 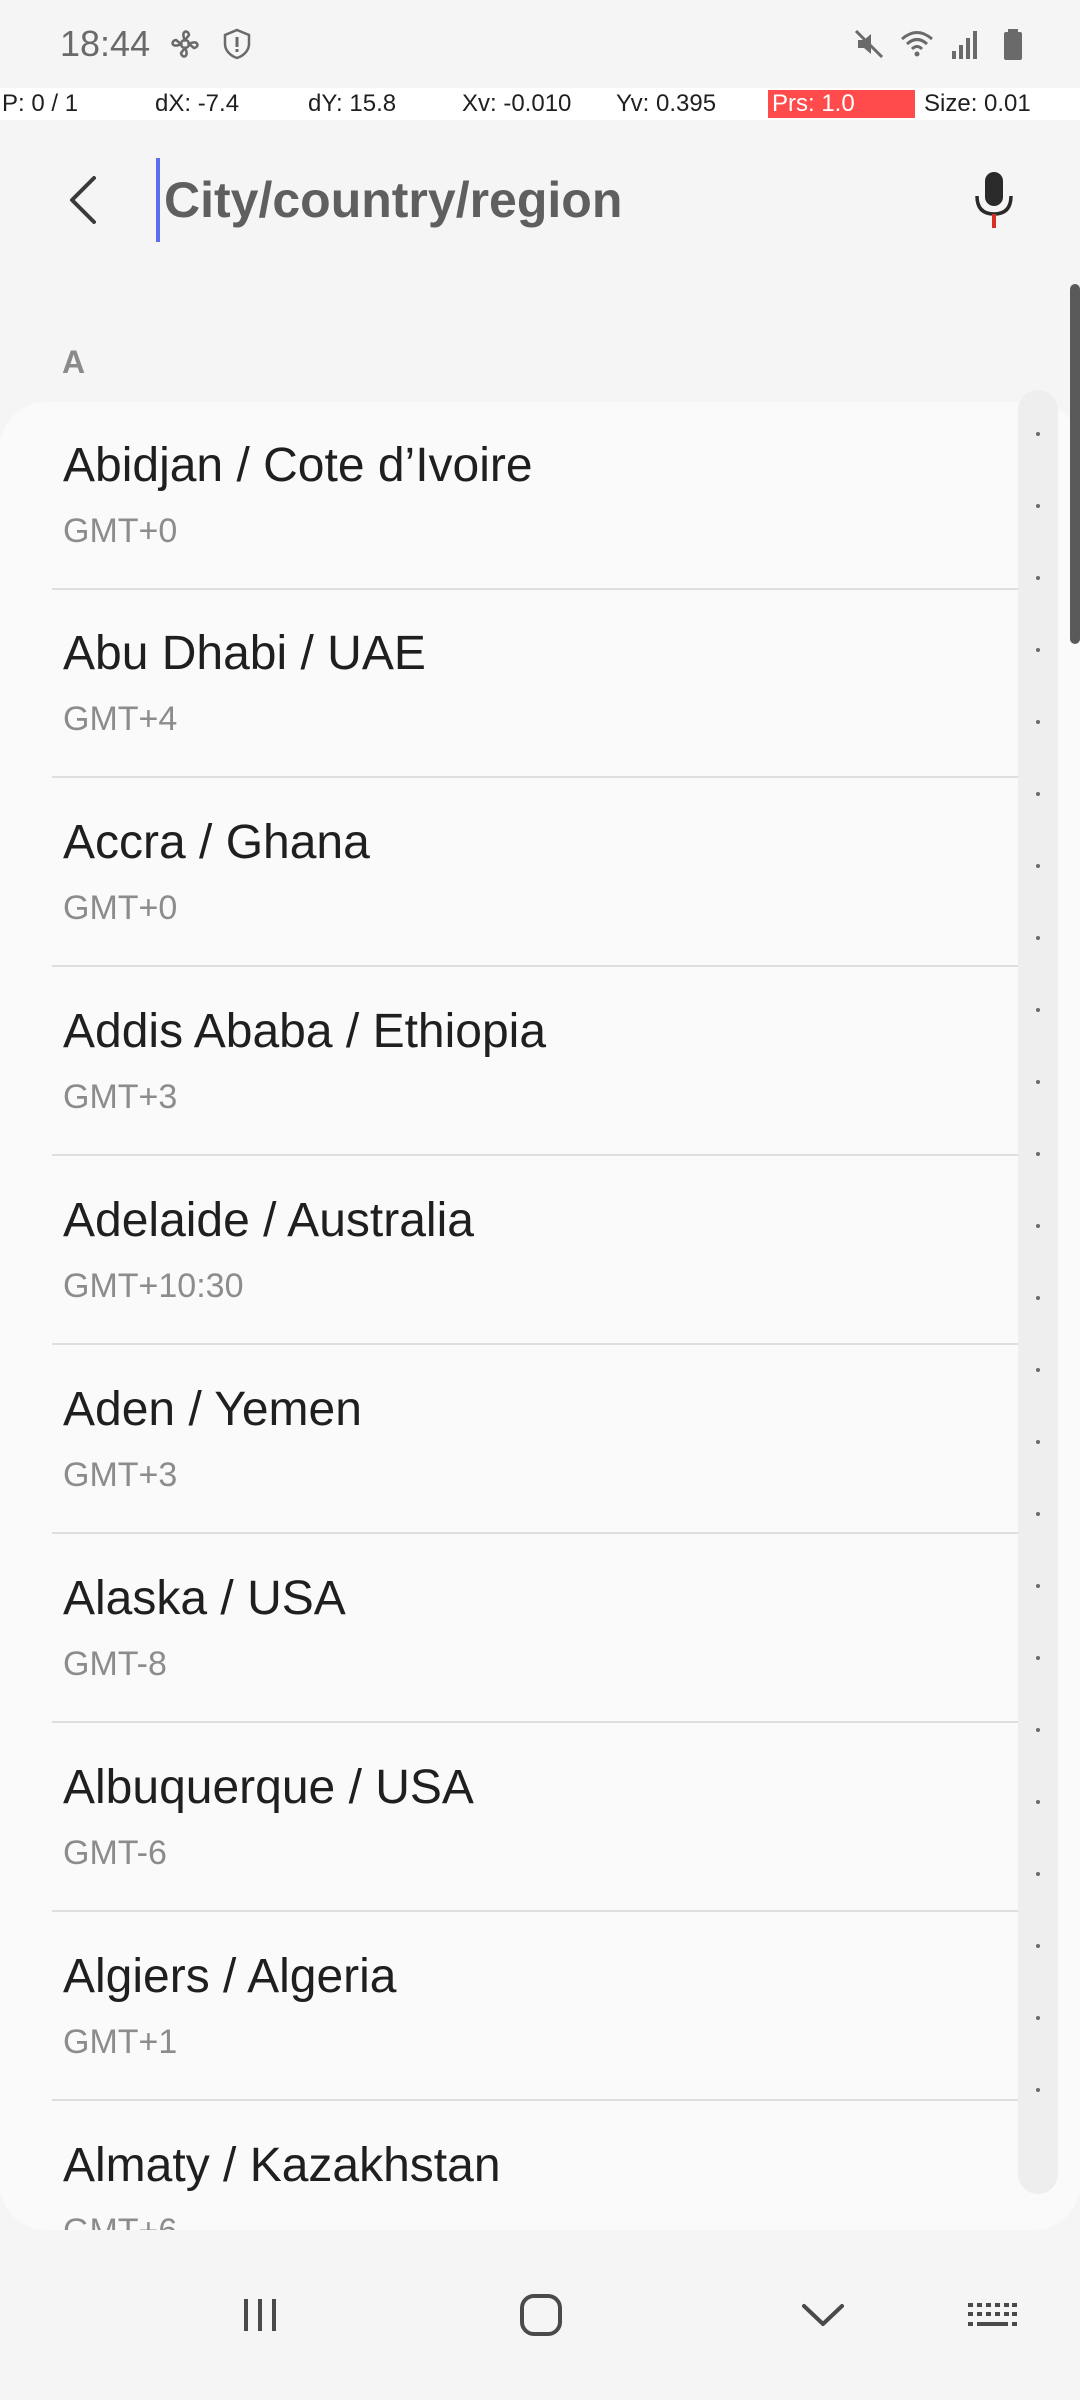 I want to click on status-right, so click(x=941, y=44).